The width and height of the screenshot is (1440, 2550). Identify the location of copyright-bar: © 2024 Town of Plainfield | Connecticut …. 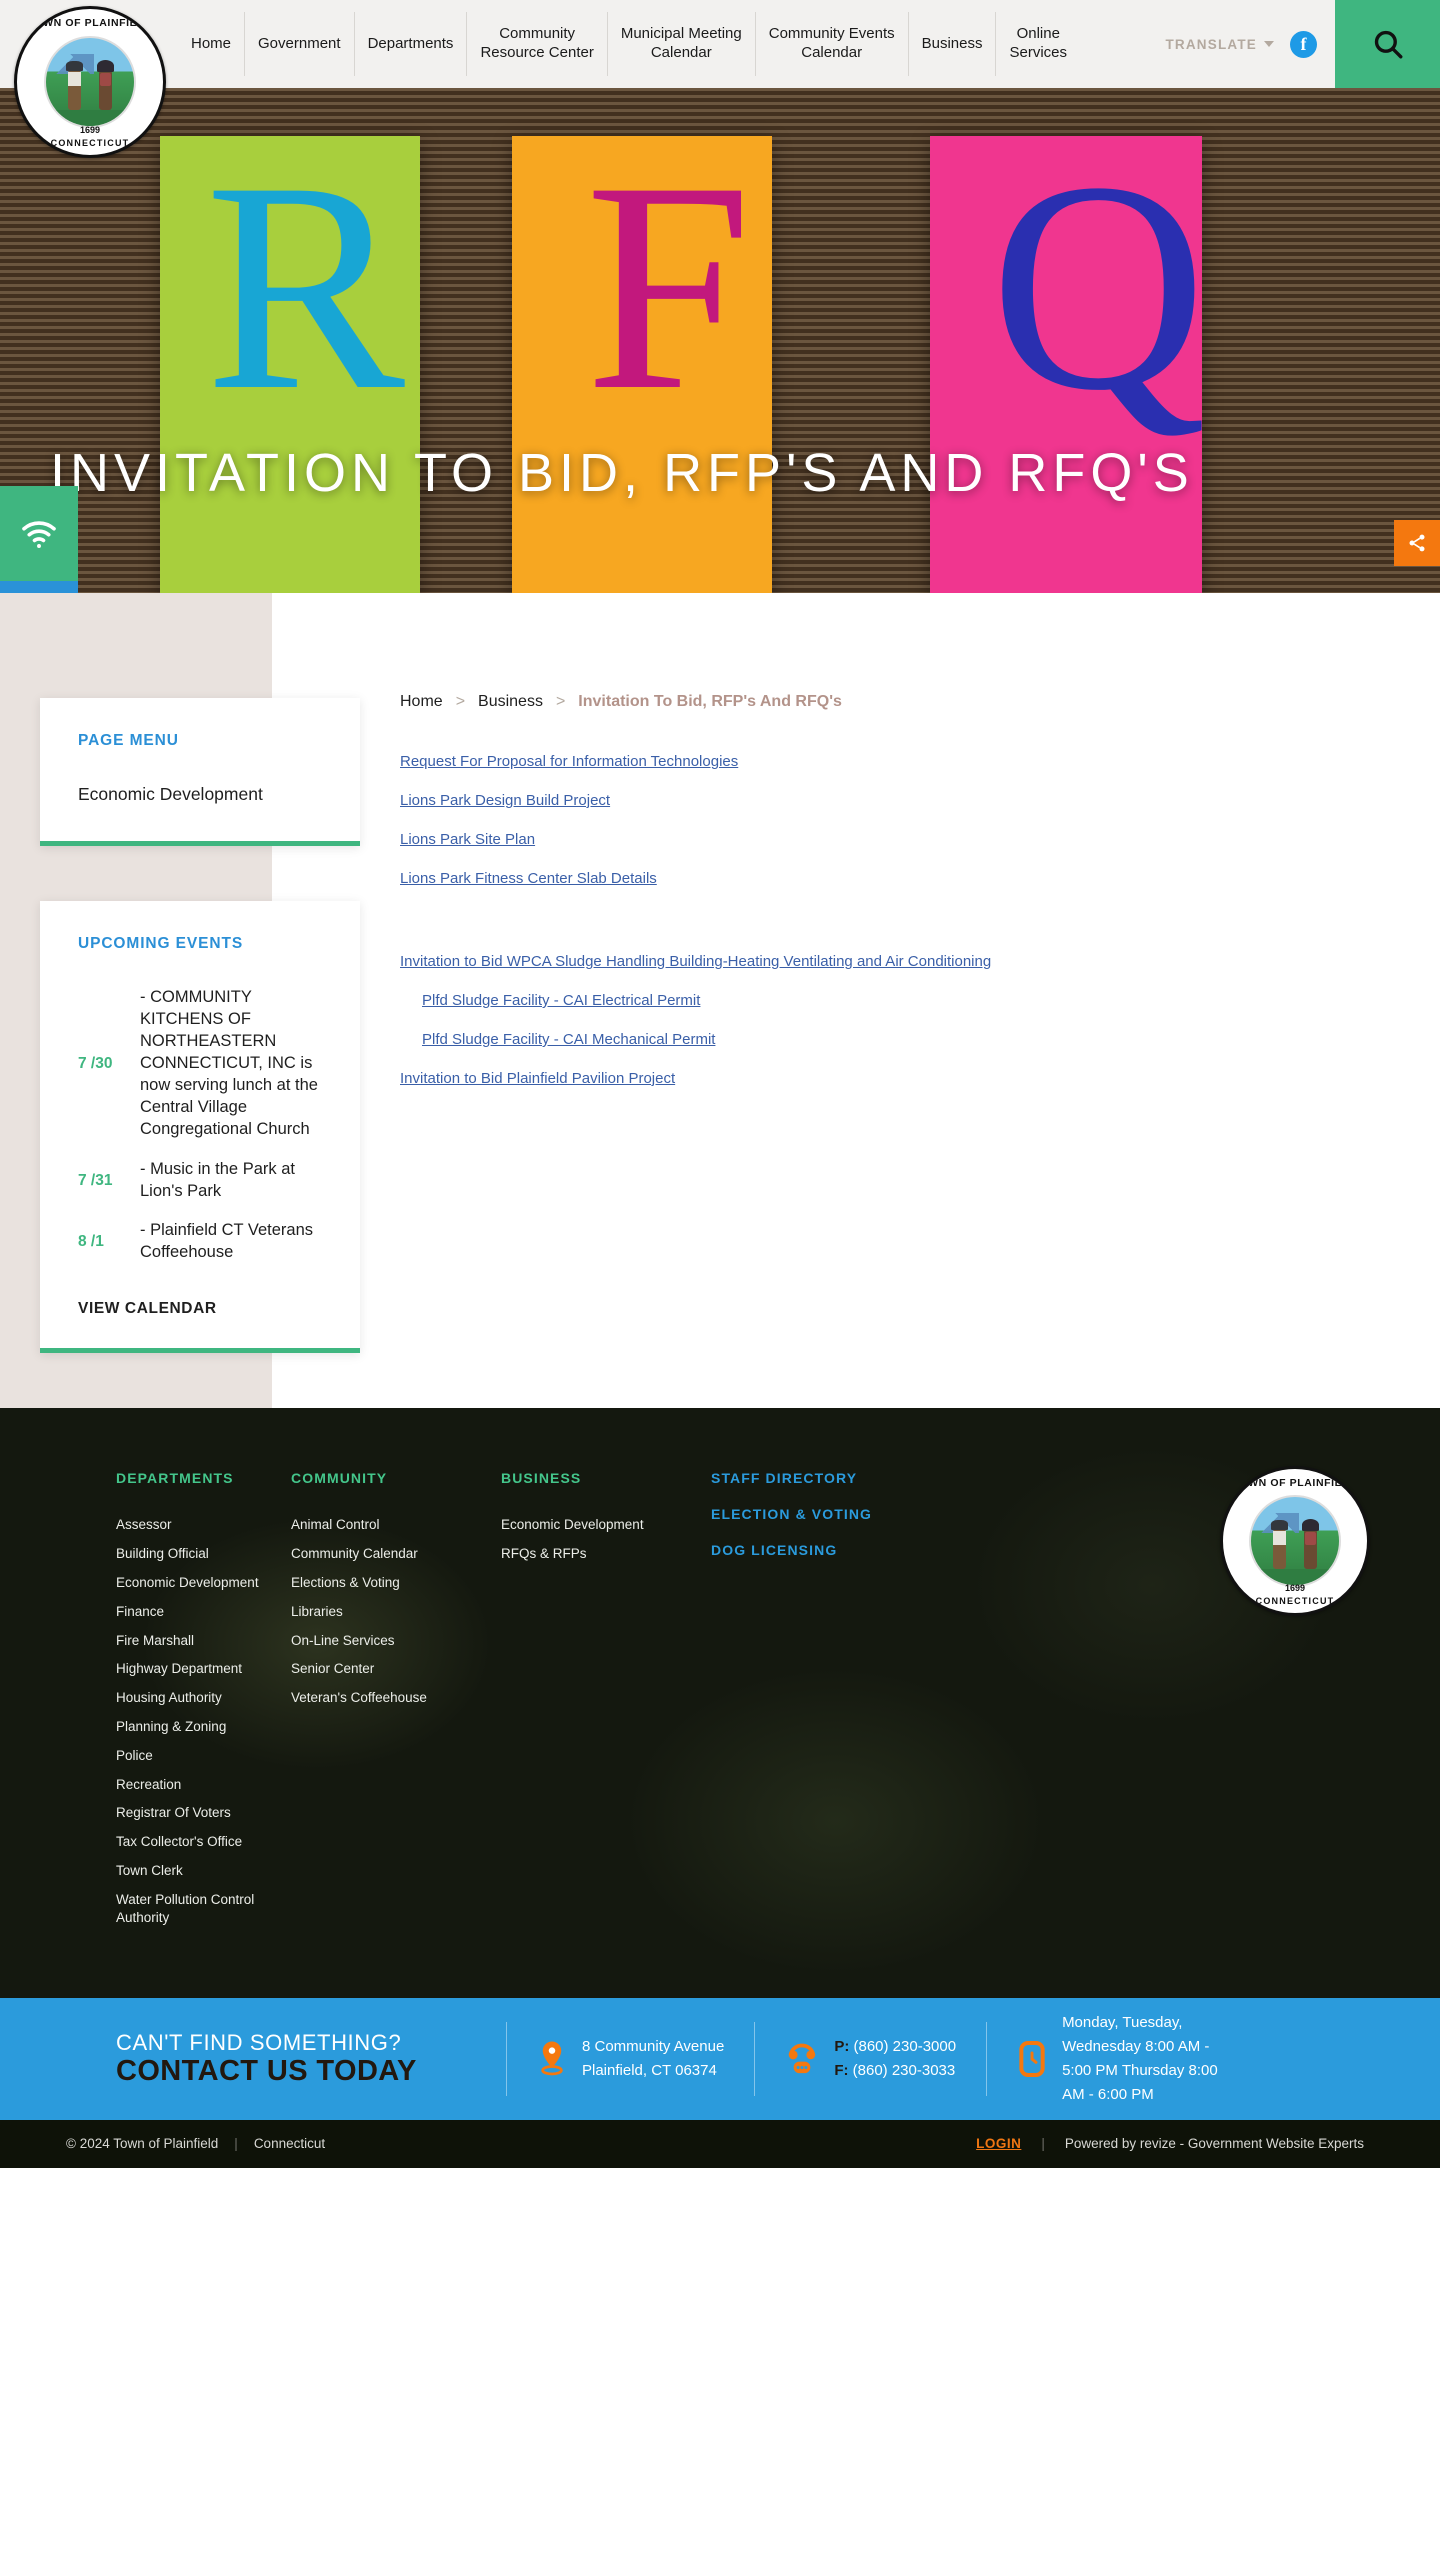
(720, 2143).